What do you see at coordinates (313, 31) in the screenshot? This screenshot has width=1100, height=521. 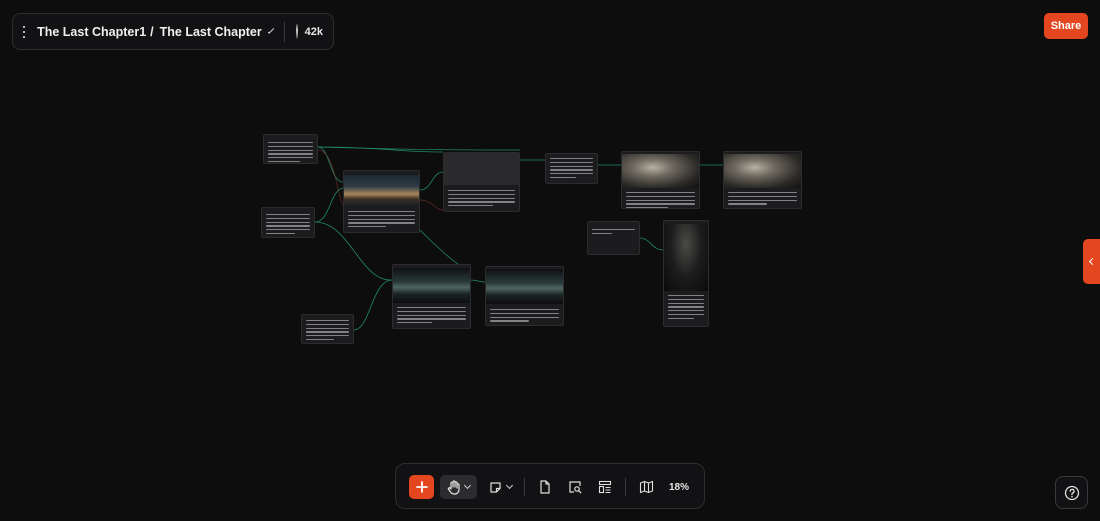 I see `credits-count: 42k` at bounding box center [313, 31].